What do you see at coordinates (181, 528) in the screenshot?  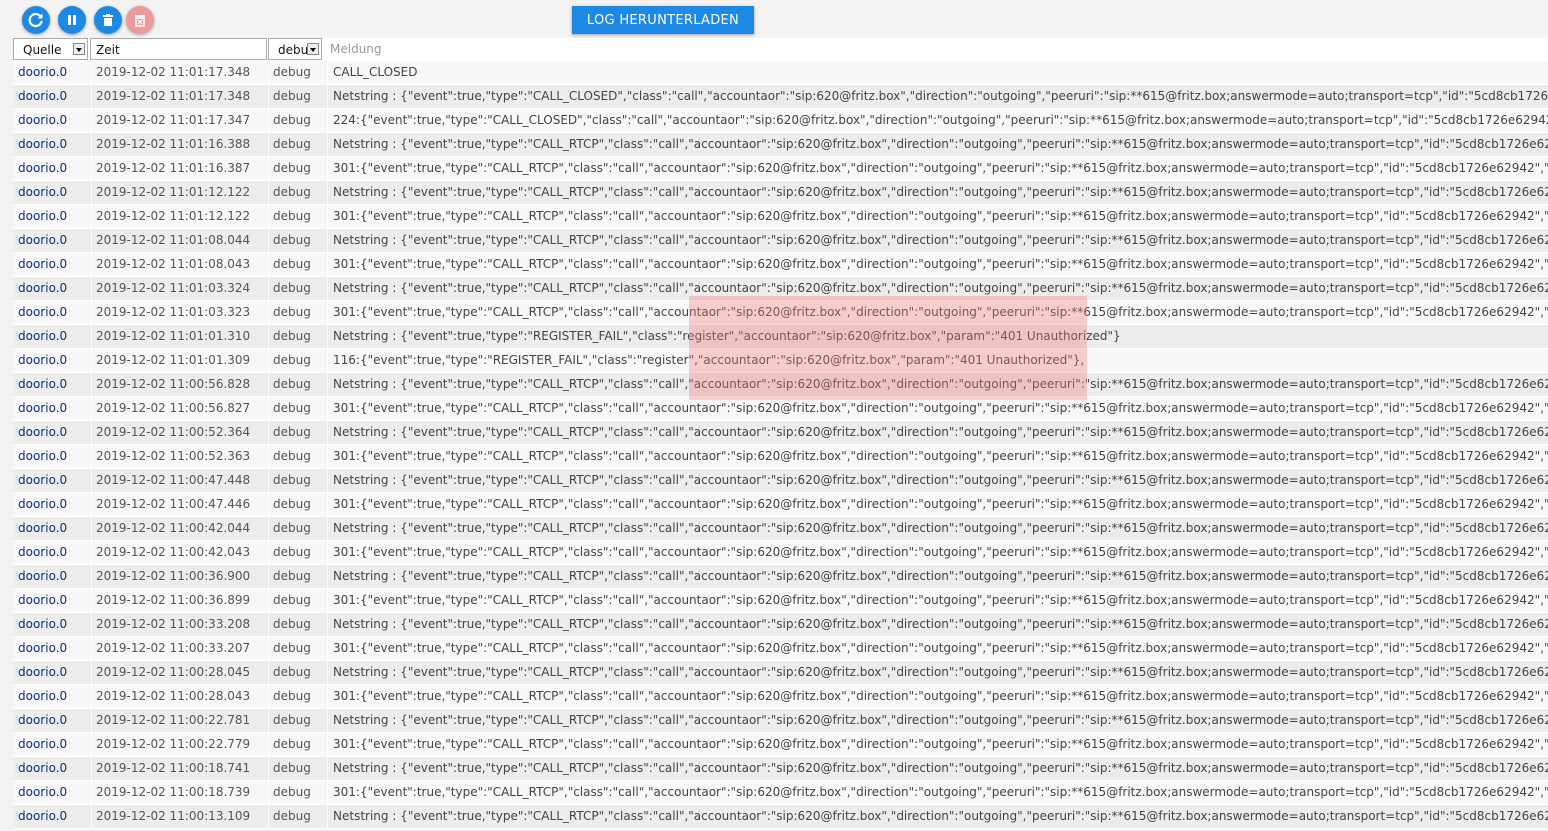 I see `time-cell: 2019-12-02 11:00:42.044` at bounding box center [181, 528].